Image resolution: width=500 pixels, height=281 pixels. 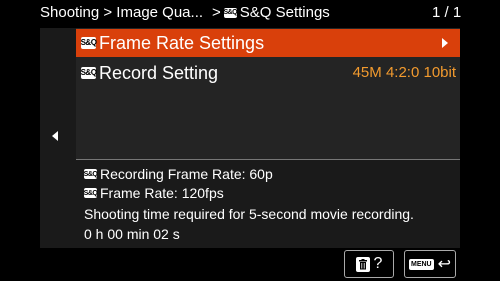 I want to click on help-icon: ?, so click(x=378, y=263).